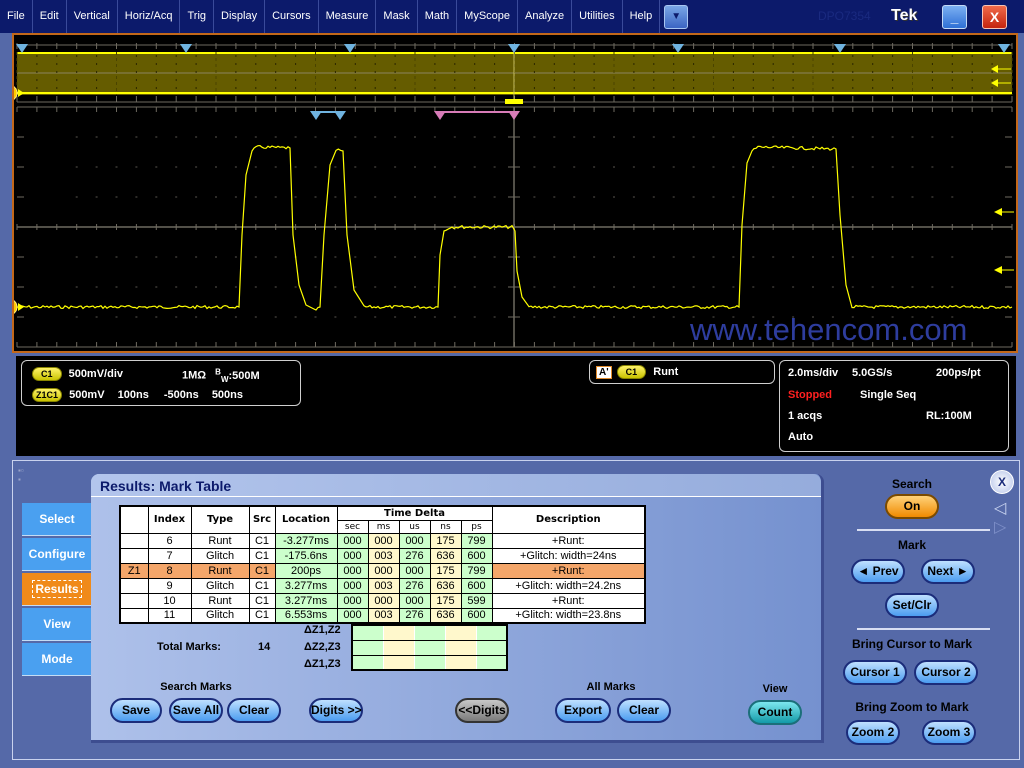 The height and width of the screenshot is (768, 1024). Describe the element at coordinates (872, 373) in the screenshot. I see `sample-rate: 5.0GS/s` at that location.